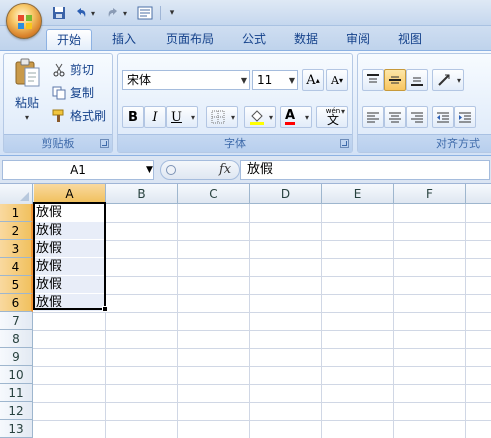 The width and height of the screenshot is (491, 438). I want to click on italic-button: I, so click(155, 117).